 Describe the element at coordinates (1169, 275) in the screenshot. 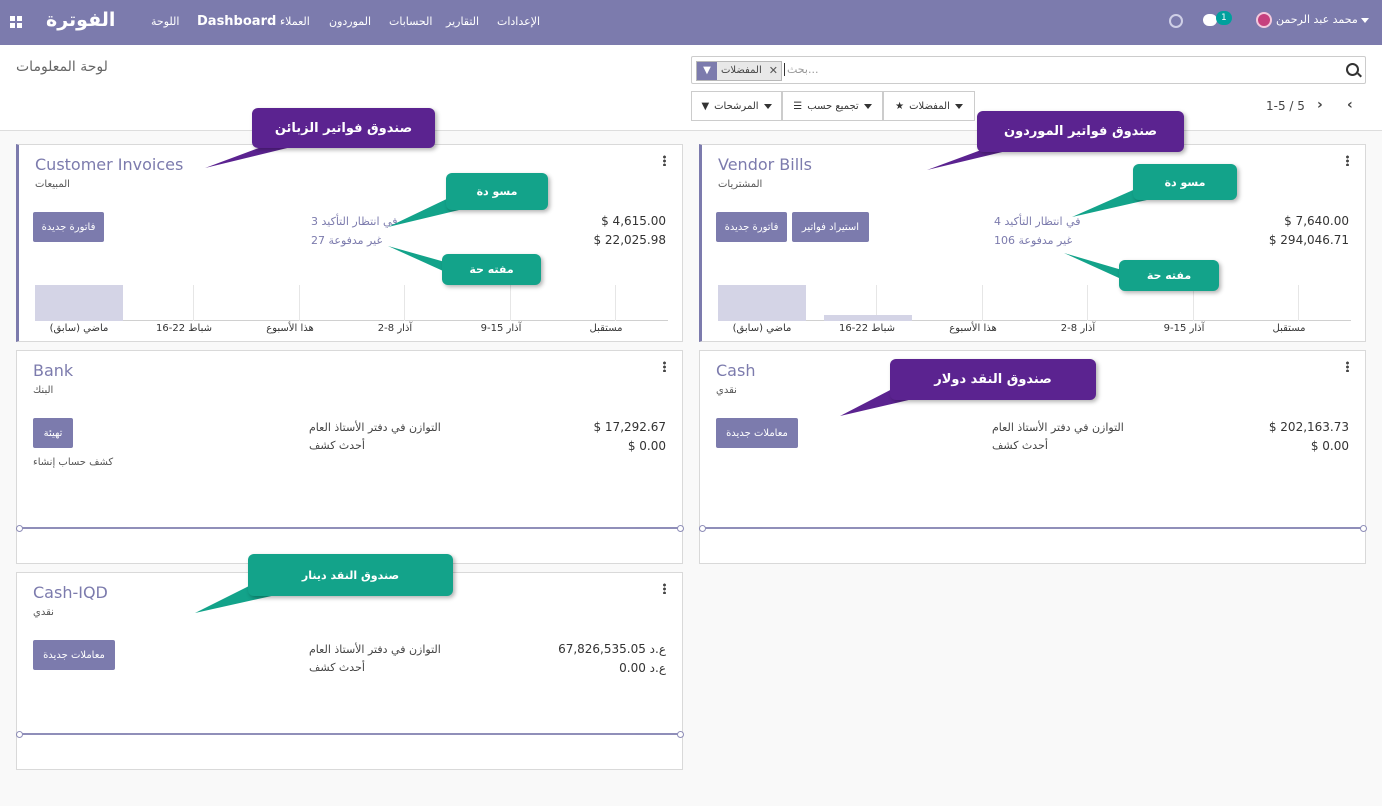

I see `callout-open: مفته حة` at that location.